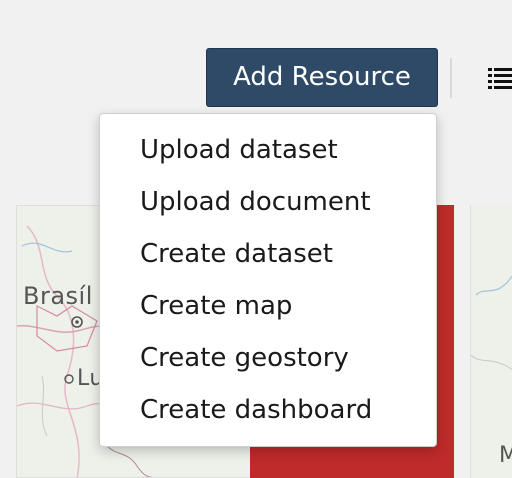 The width and height of the screenshot is (512, 478). What do you see at coordinates (58, 296) in the screenshot?
I see `map-place-label: Brasíl` at bounding box center [58, 296].